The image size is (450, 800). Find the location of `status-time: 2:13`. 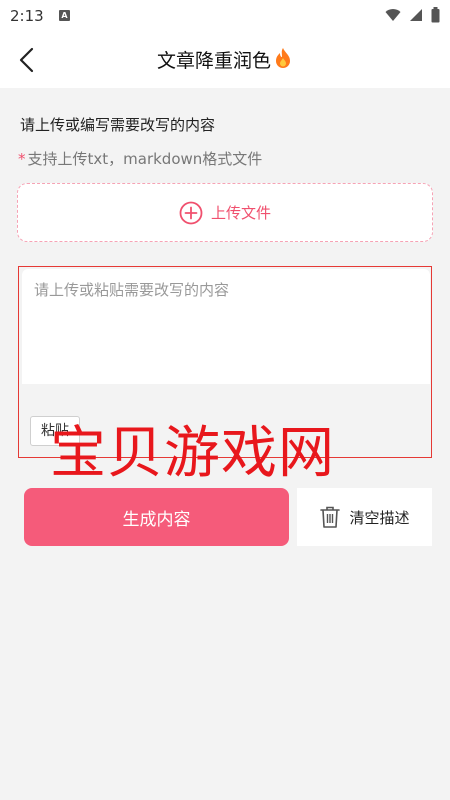

status-time: 2:13 is located at coordinates (27, 16).